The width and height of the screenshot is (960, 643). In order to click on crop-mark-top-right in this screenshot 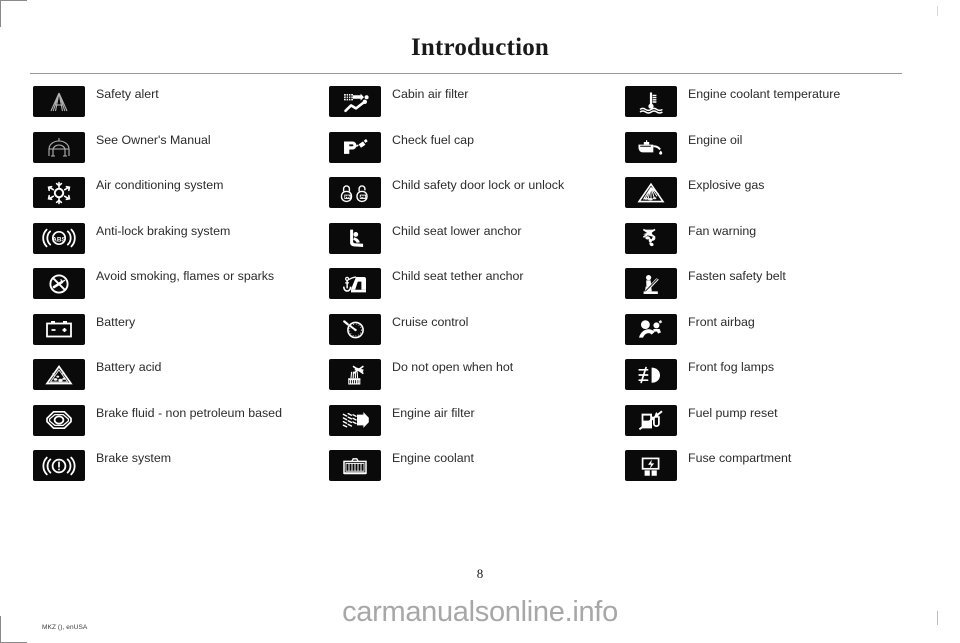, I will do `click(937, 11)`.